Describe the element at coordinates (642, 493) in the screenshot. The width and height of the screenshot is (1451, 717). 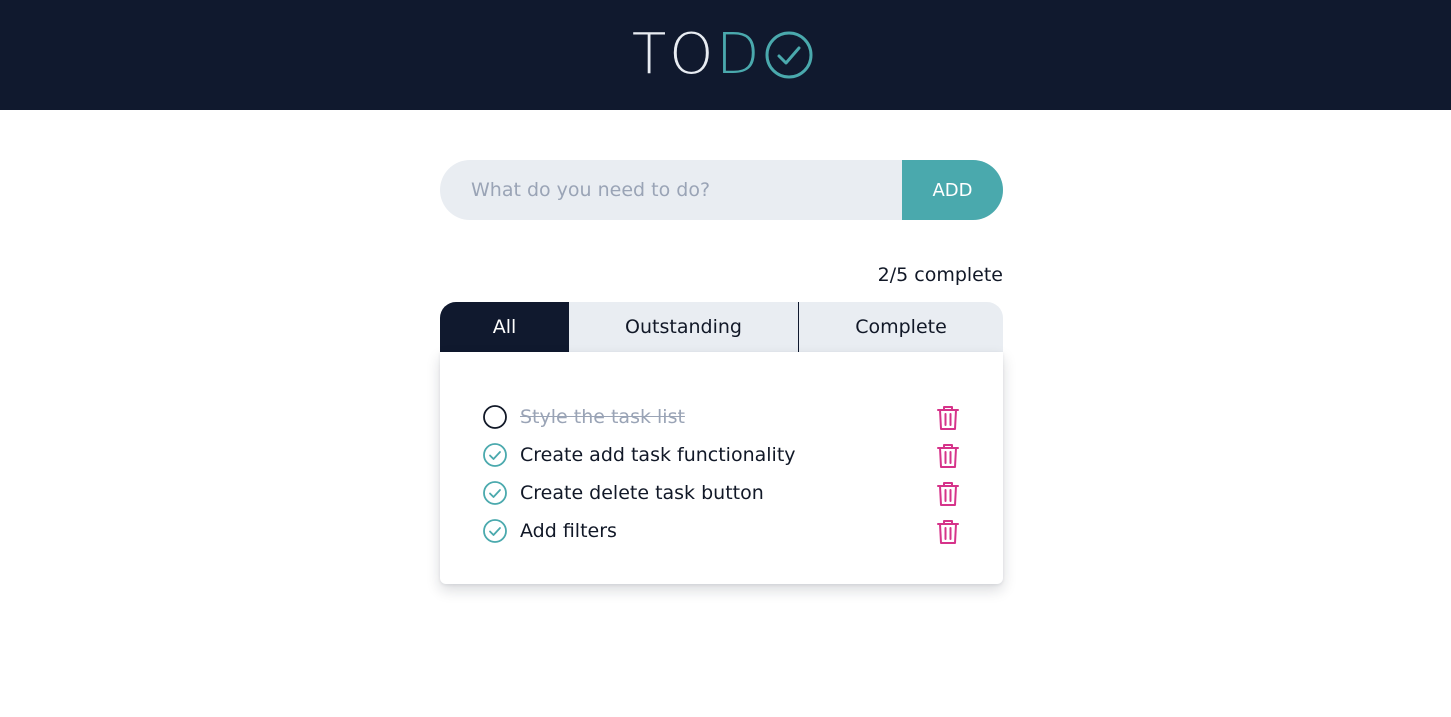
I see `task-text: Create delete task button` at that location.